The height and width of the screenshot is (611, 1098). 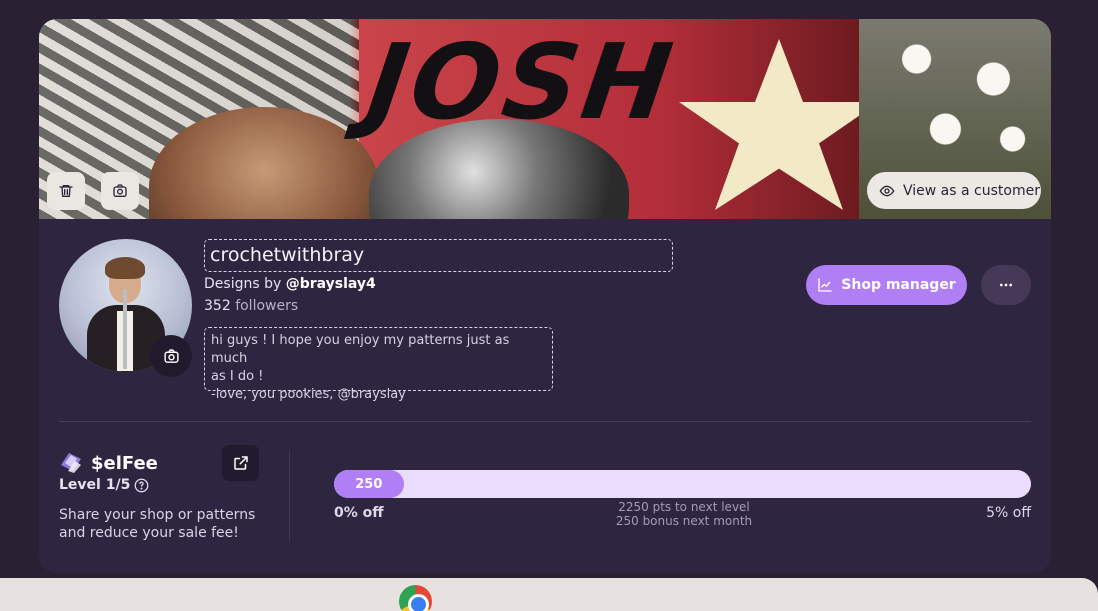 I want to click on selfee-level: Level 1/5, so click(x=104, y=485).